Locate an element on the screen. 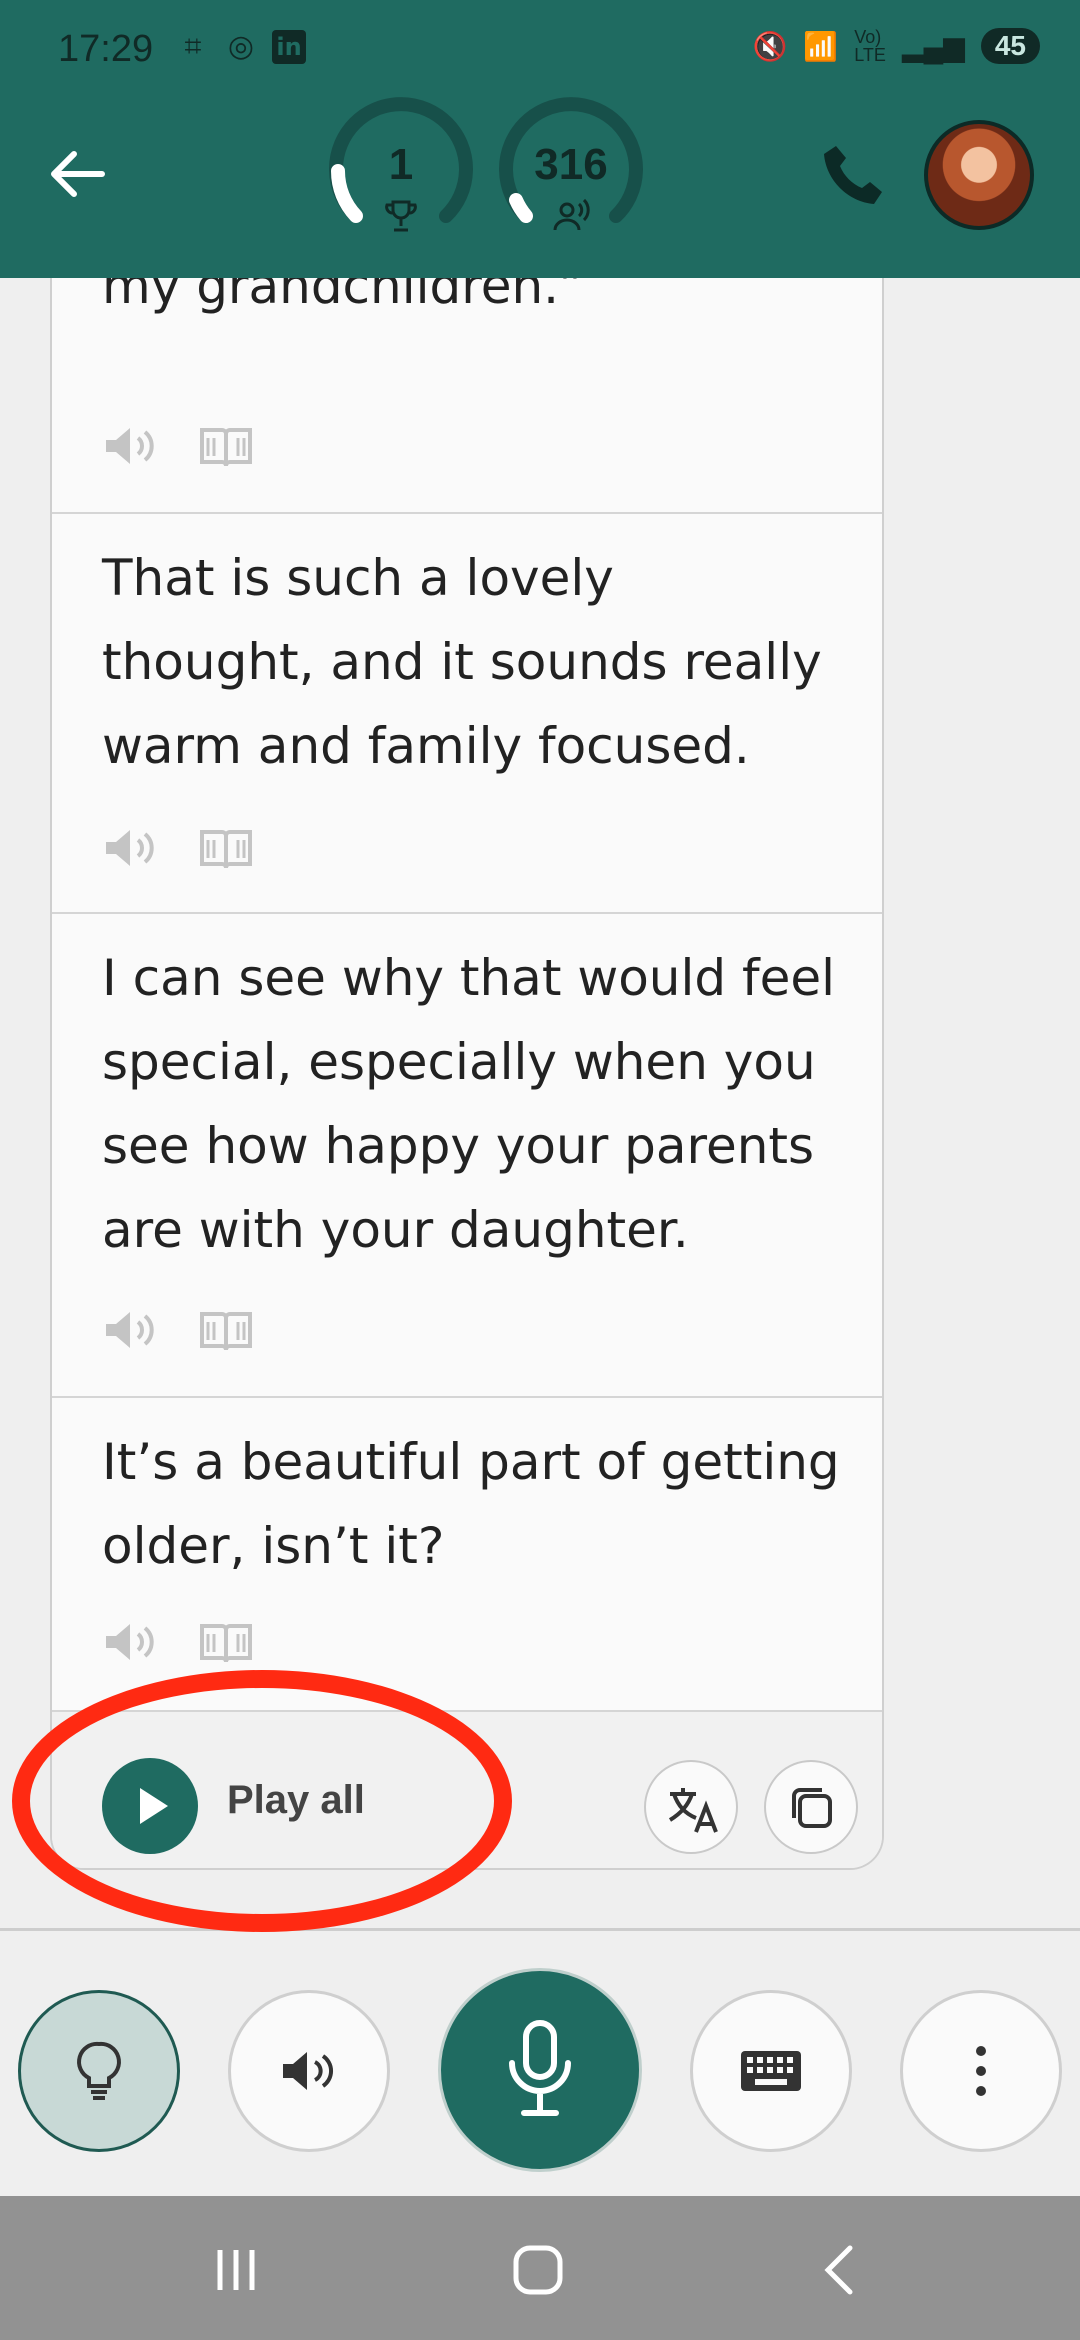  status-notification-icons: ⌗ ◎ in is located at coordinates (241, 47).